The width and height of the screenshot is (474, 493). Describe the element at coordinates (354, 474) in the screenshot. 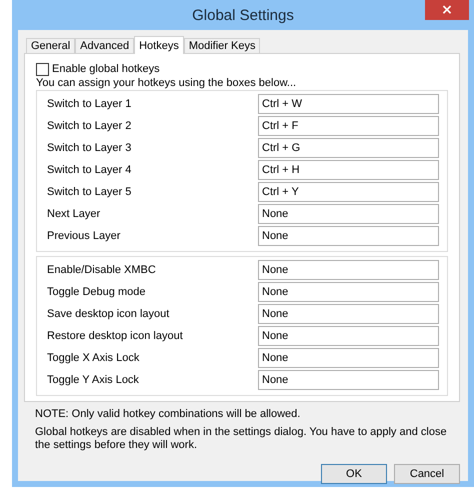

I see `ok-button: OK` at that location.